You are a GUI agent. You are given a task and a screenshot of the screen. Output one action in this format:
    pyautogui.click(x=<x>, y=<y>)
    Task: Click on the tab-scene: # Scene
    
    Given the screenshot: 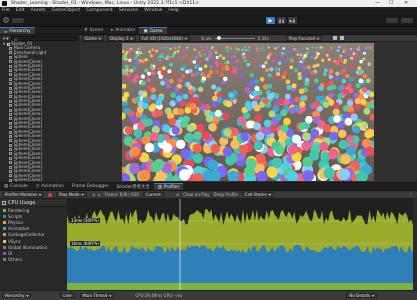 What is the action you would take?
    pyautogui.click(x=93, y=30)
    